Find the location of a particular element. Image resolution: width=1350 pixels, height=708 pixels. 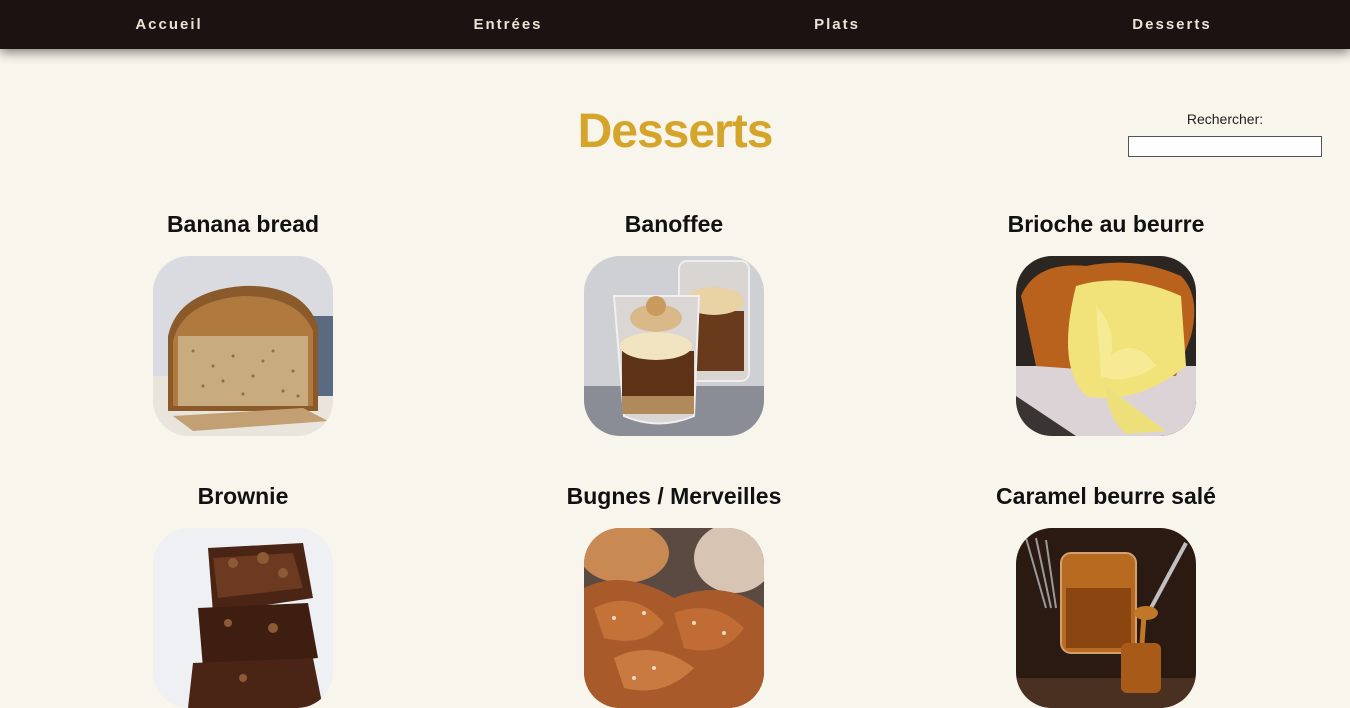

top-navbar: Accueil Entrées Plats Desserts is located at coordinates (675, 24).